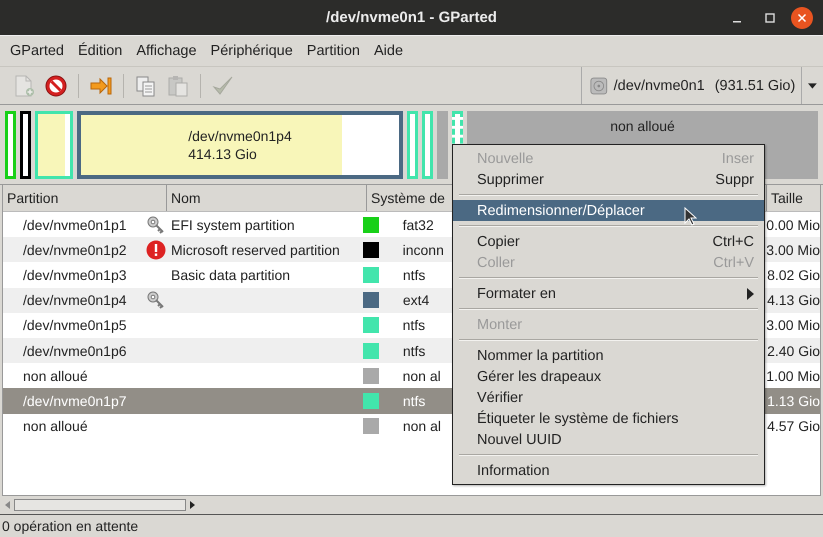  Describe the element at coordinates (411, 17) in the screenshot. I see `window-title: /dev/nvme0n1 - GParted` at that location.